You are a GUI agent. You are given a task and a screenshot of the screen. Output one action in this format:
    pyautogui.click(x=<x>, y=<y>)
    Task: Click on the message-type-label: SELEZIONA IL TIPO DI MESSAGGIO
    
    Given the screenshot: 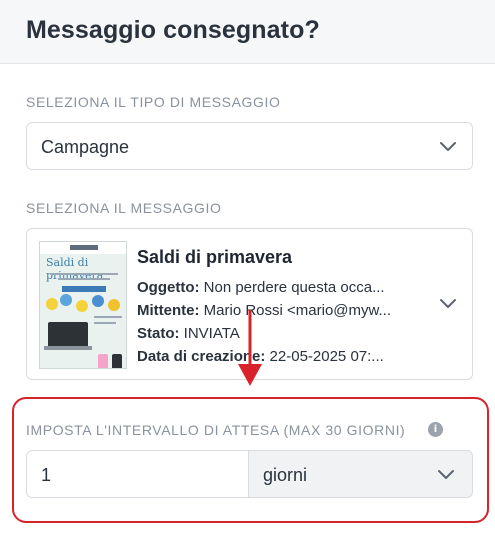 What is the action you would take?
    pyautogui.click(x=153, y=102)
    